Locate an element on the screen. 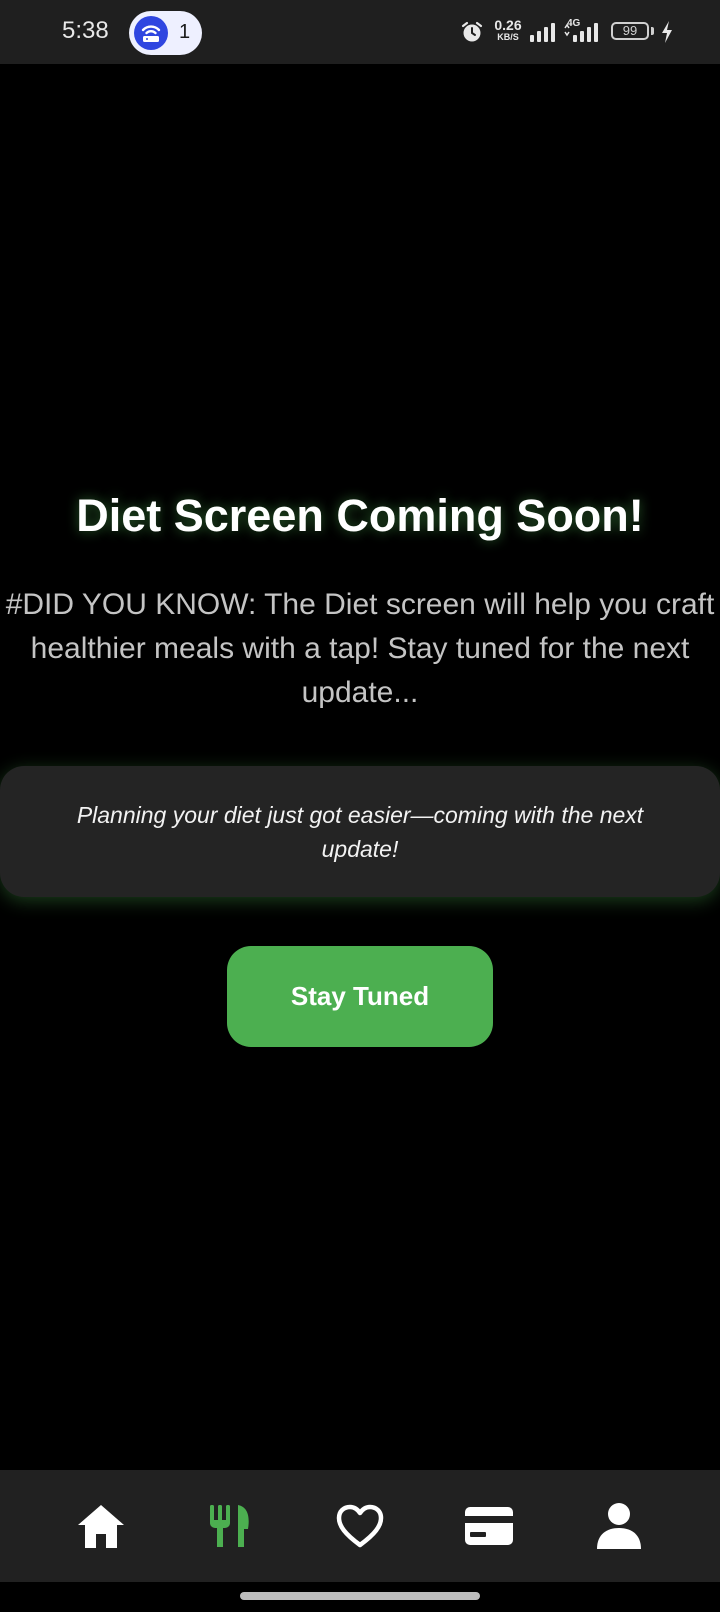 The height and width of the screenshot is (1612, 720). charging-bolt-icon is located at coordinates (667, 34).